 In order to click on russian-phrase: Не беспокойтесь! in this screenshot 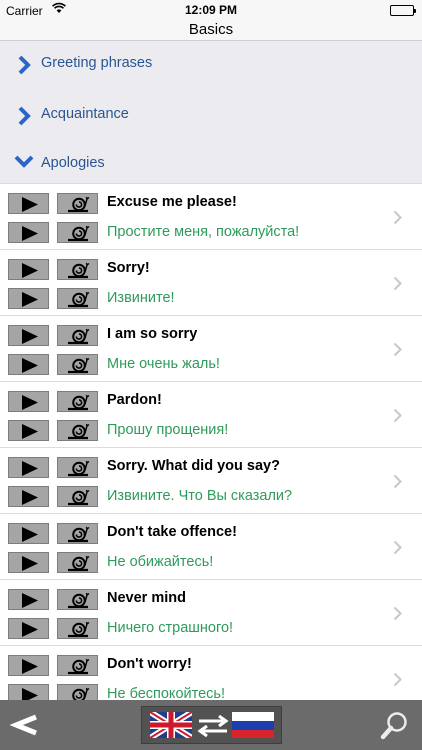, I will do `click(166, 693)`.